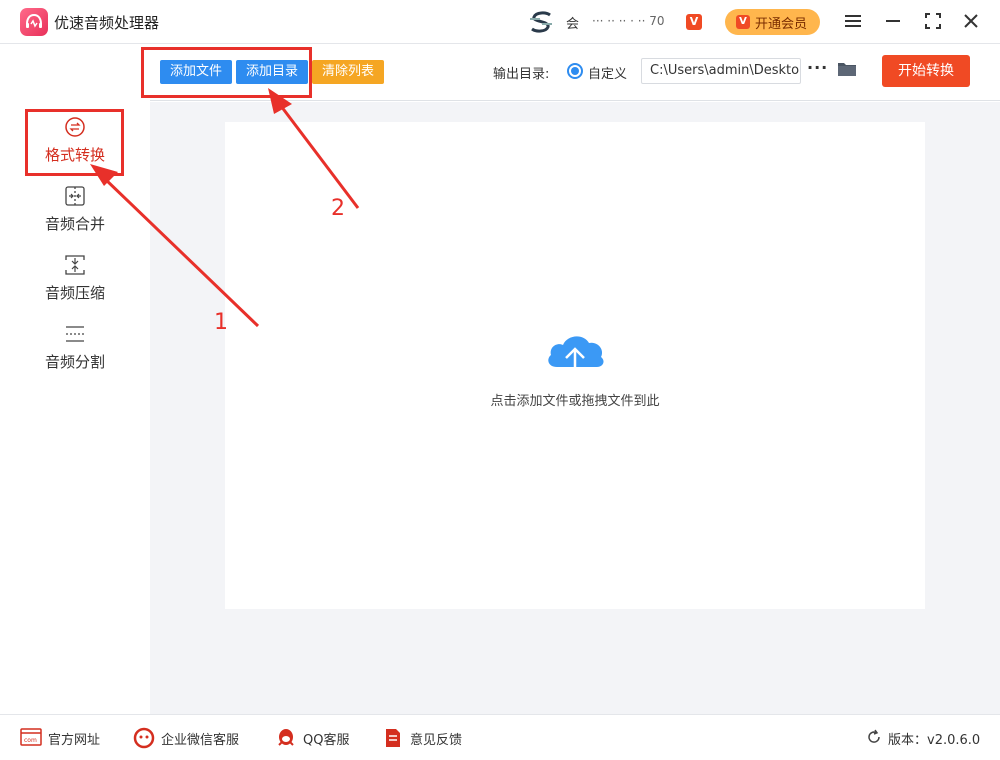 This screenshot has height=760, width=1000. I want to click on official-website-link: com 官方网址, so click(65, 738).